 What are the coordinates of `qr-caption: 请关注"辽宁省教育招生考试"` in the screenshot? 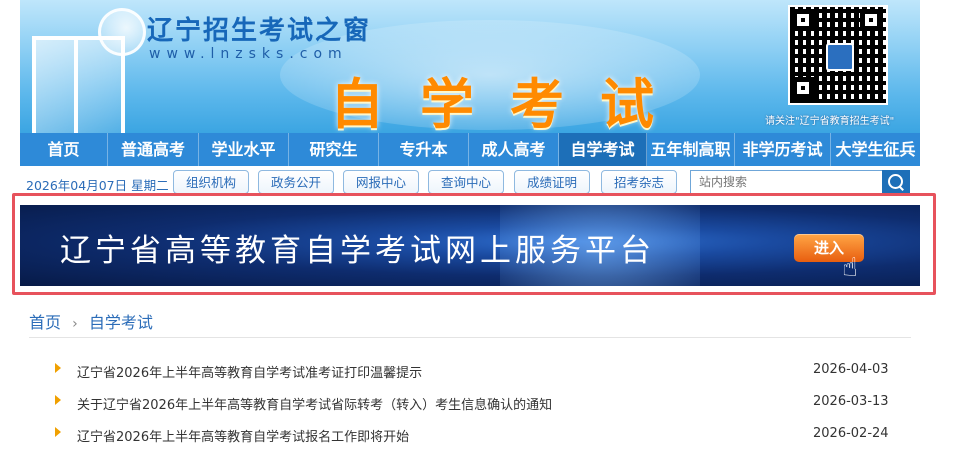 It's located at (830, 121).